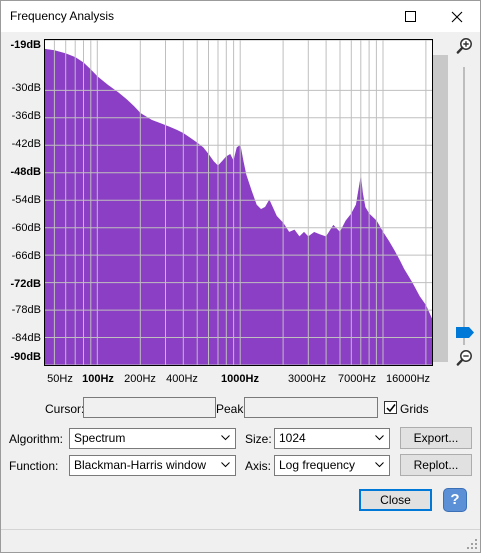  Describe the element at coordinates (140, 379) in the screenshot. I see `hz-label: 200Hz` at that location.